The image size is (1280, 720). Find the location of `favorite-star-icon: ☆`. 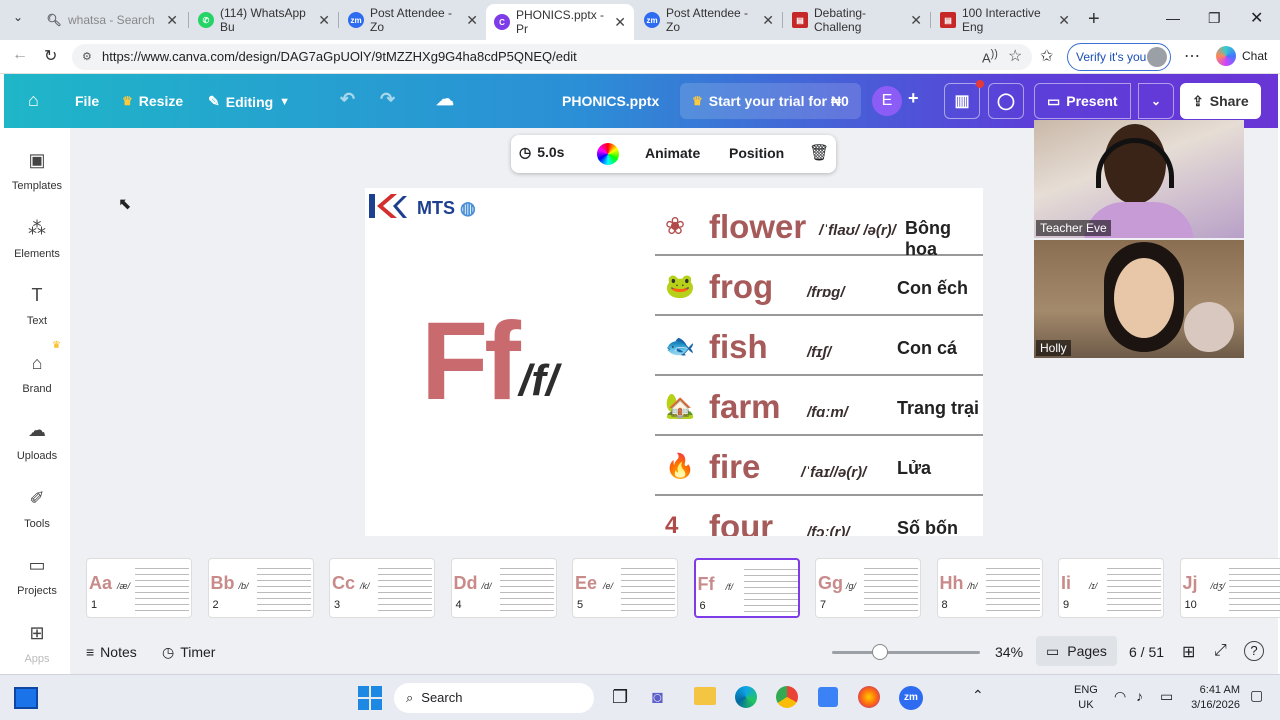

favorite-star-icon: ☆ is located at coordinates (1015, 56).